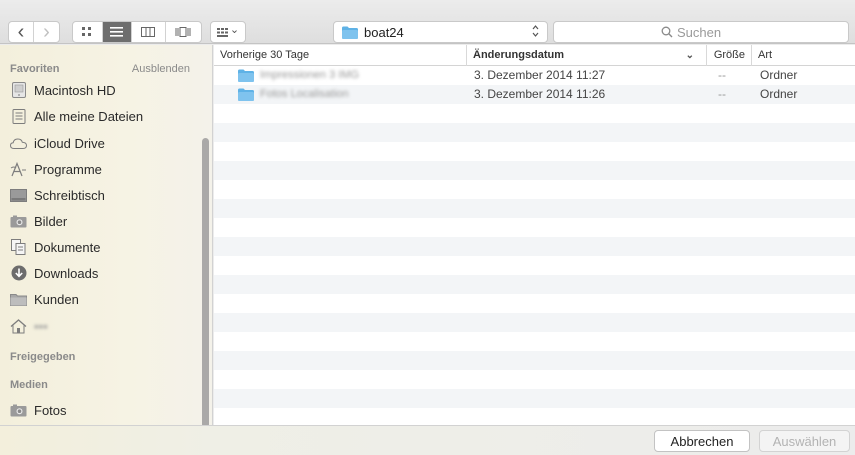 The image size is (855, 455). What do you see at coordinates (66, 273) in the screenshot?
I see `sidebar-item-label: Downloads` at bounding box center [66, 273].